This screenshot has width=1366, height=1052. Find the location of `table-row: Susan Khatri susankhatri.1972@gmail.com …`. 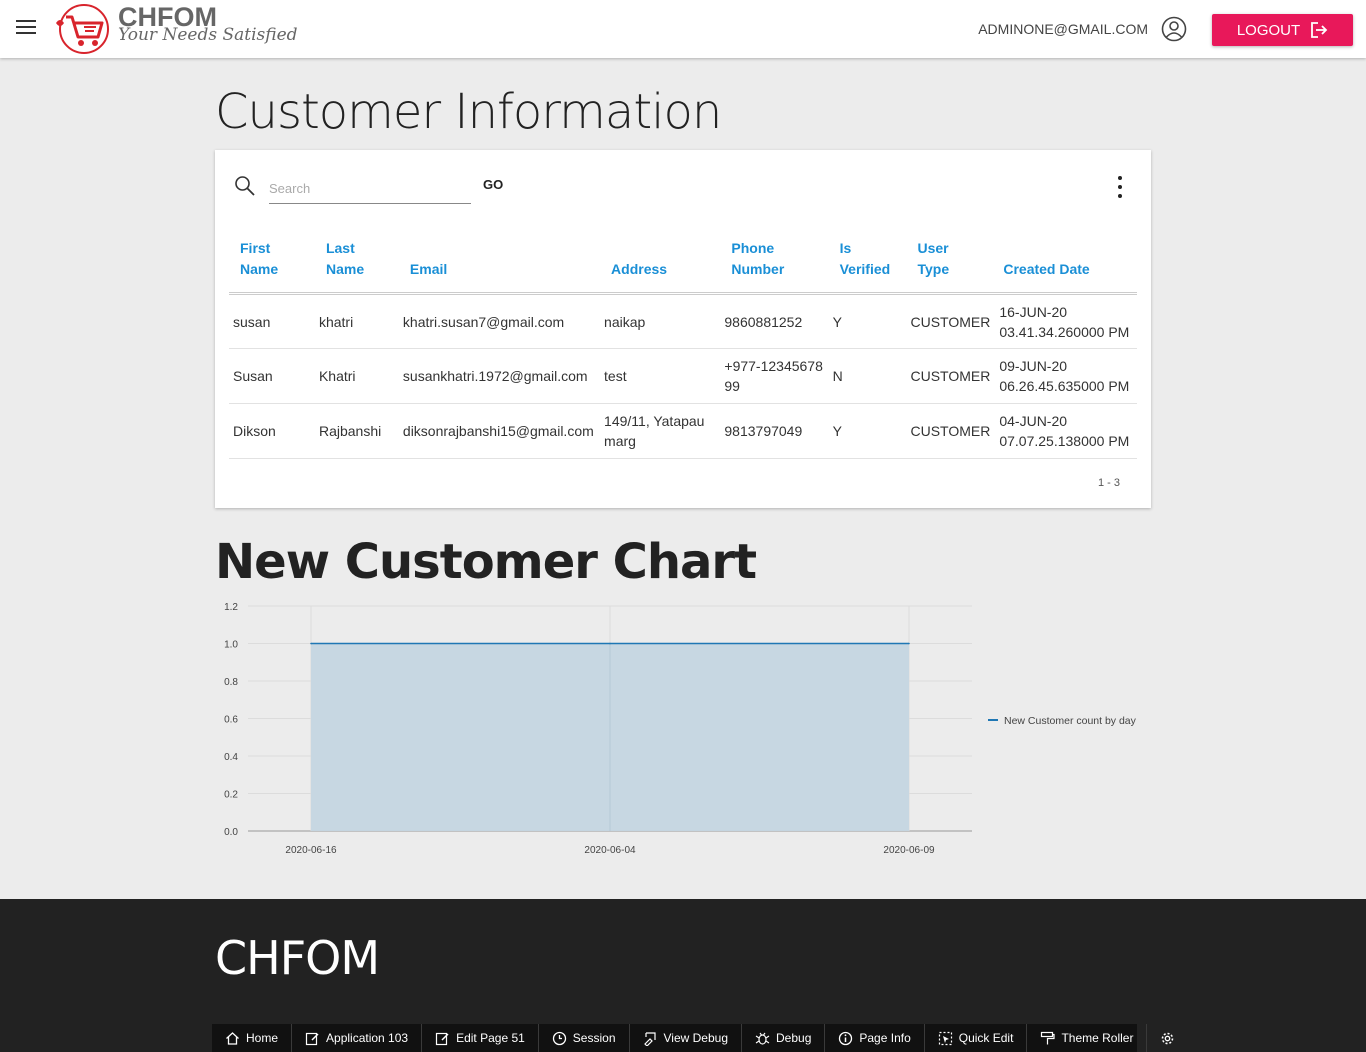

table-row: Susan Khatri susankhatri.1972@gmail.com … is located at coordinates (683, 376).